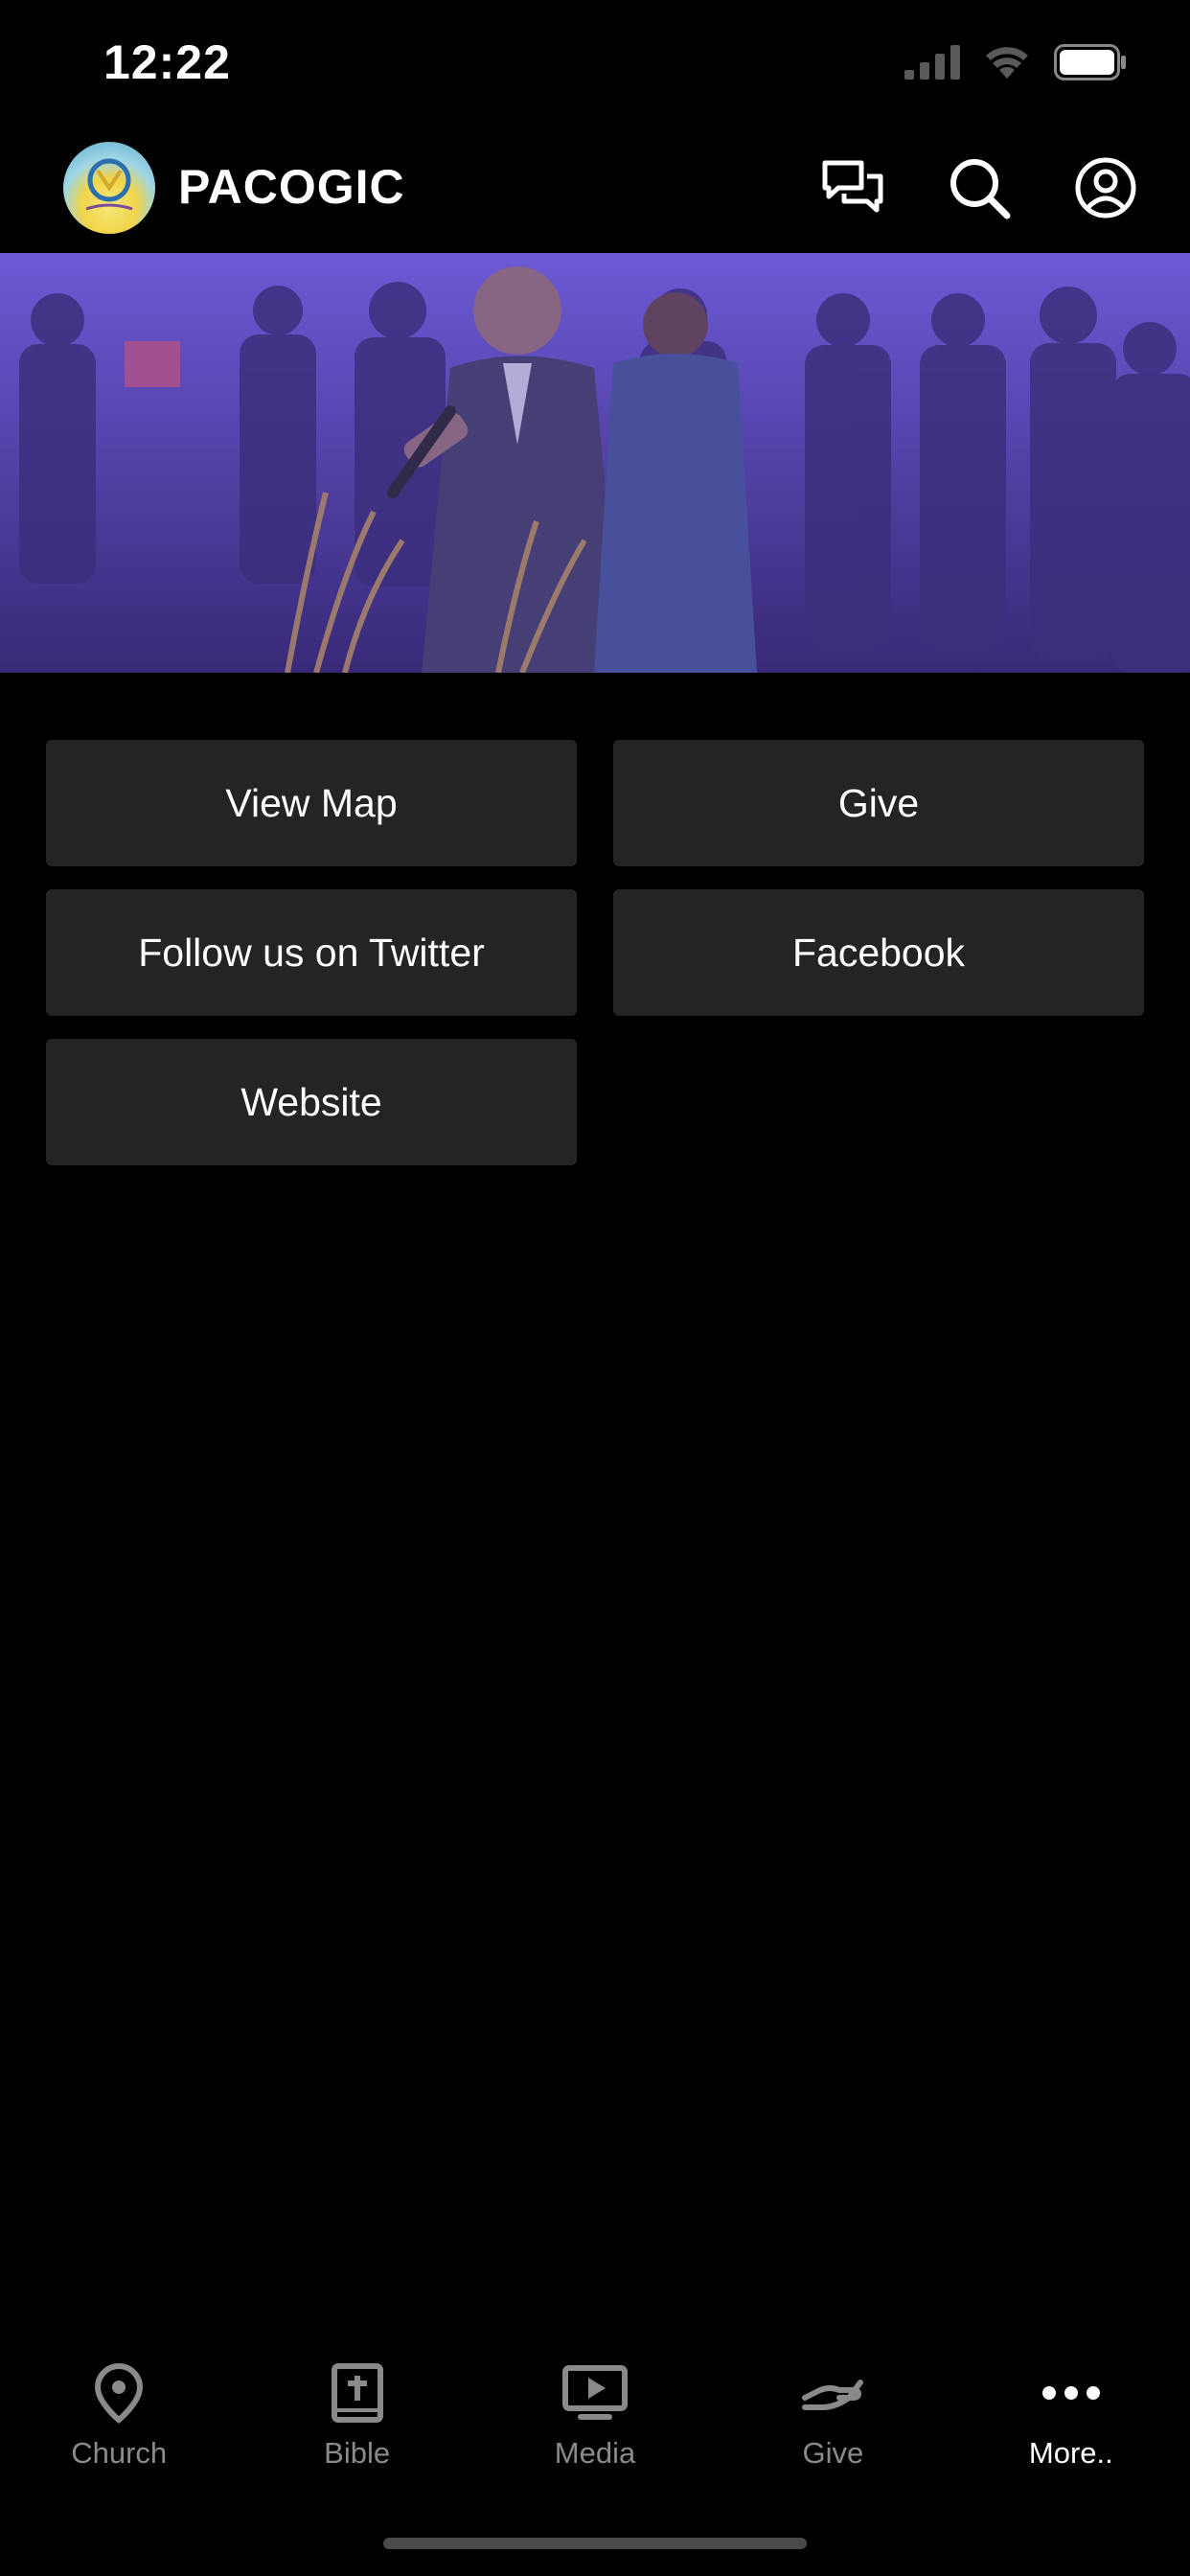  I want to click on tab-label: Media, so click(595, 2453).